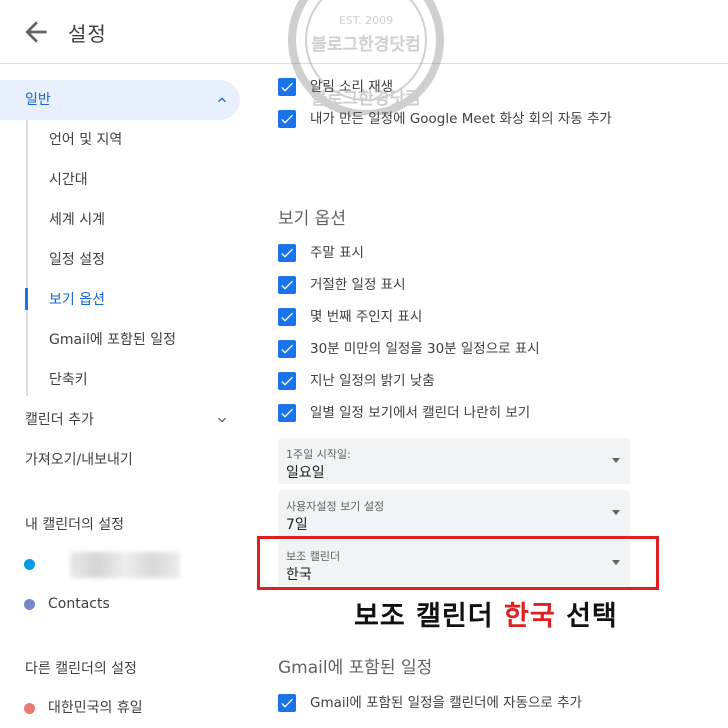 The width and height of the screenshot is (728, 728). I want to click on sidebar-item-event-settings: 일정 설정, so click(77, 260).